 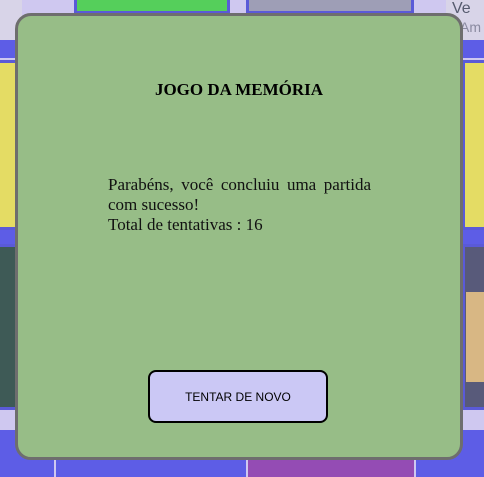 What do you see at coordinates (470, 27) in the screenshot?
I see `card-peek-line: Am` at bounding box center [470, 27].